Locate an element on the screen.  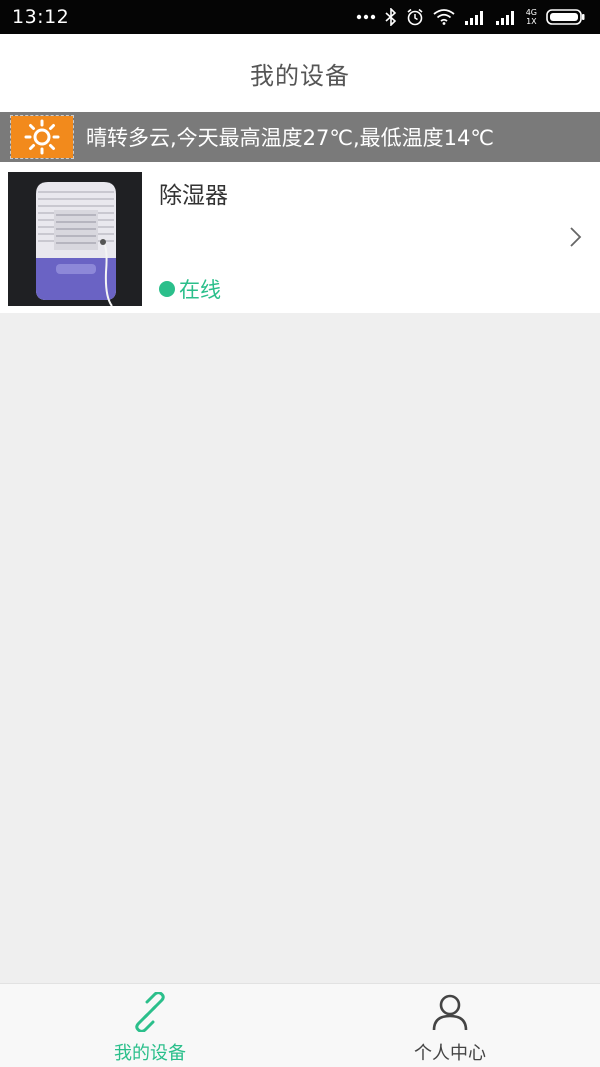
tab-my-devices: 我的设备 is located at coordinates (150, 1025).